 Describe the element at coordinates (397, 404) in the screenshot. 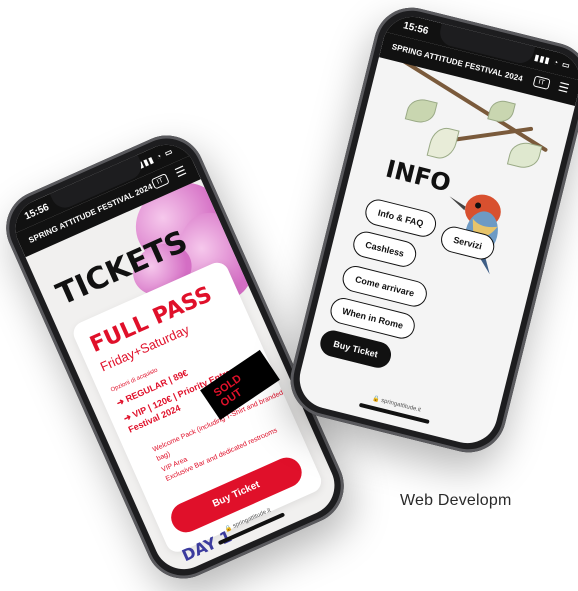

I see `url-bar: 🔒 springattitude.it` at that location.